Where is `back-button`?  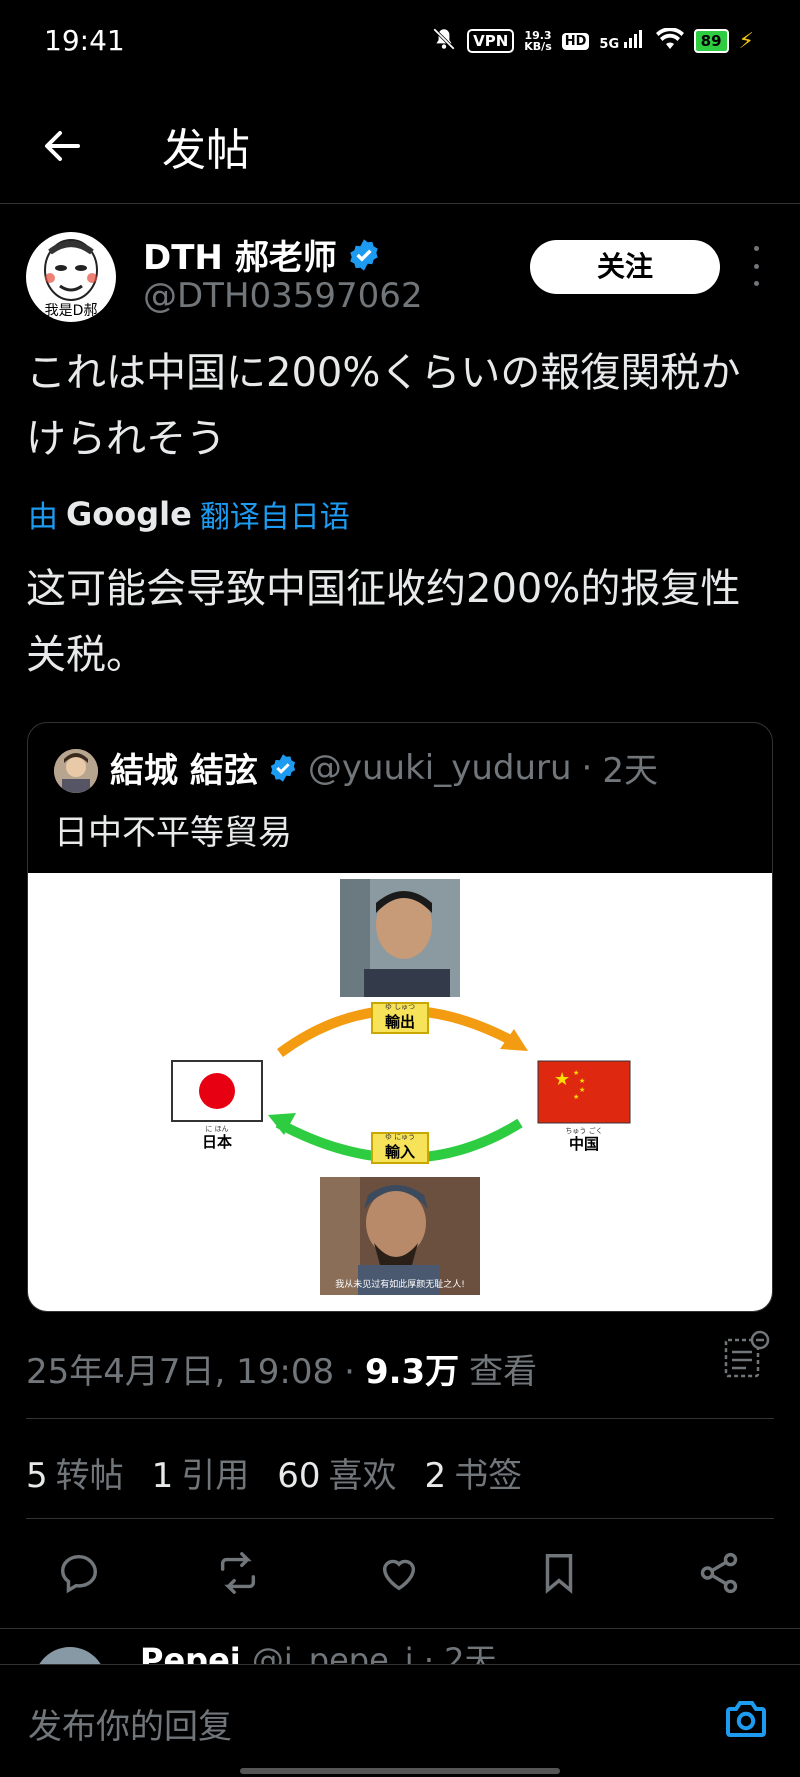
back-button is located at coordinates (62, 146).